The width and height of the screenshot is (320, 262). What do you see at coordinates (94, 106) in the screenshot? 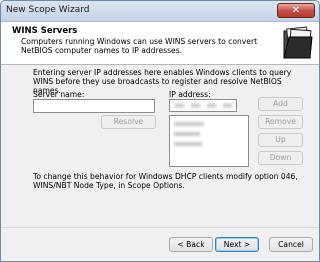
I see `server-name-input` at bounding box center [94, 106].